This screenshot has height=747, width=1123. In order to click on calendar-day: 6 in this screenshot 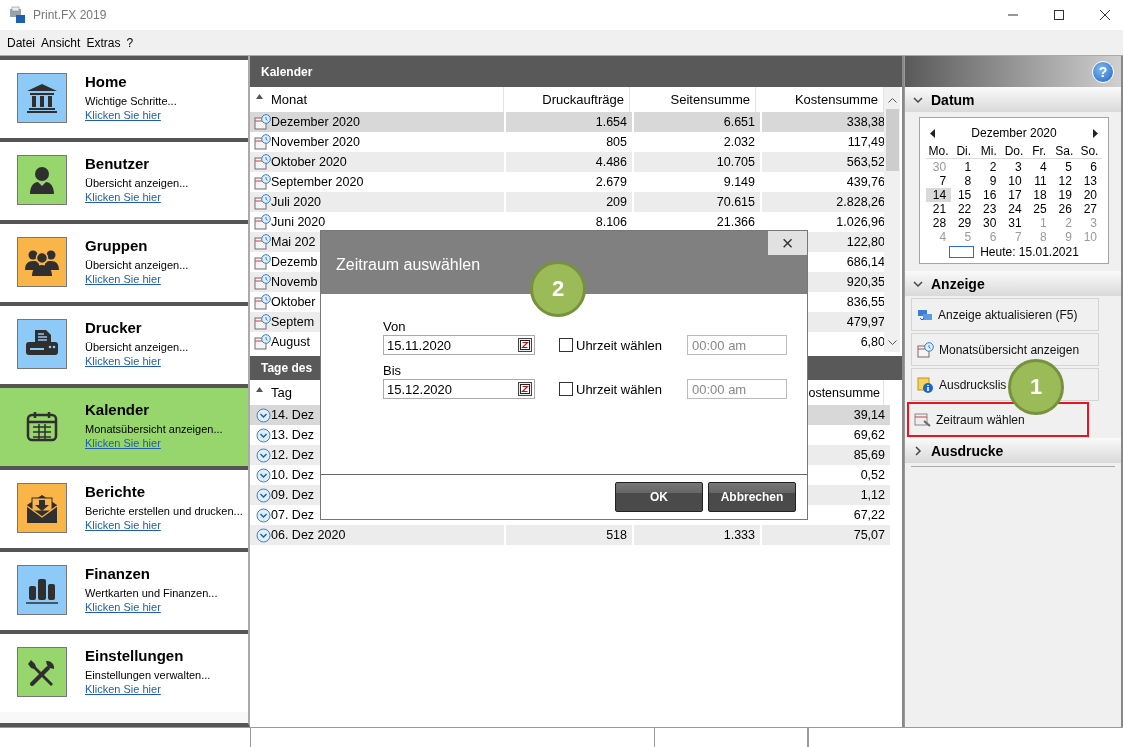, I will do `click(1089, 167)`.